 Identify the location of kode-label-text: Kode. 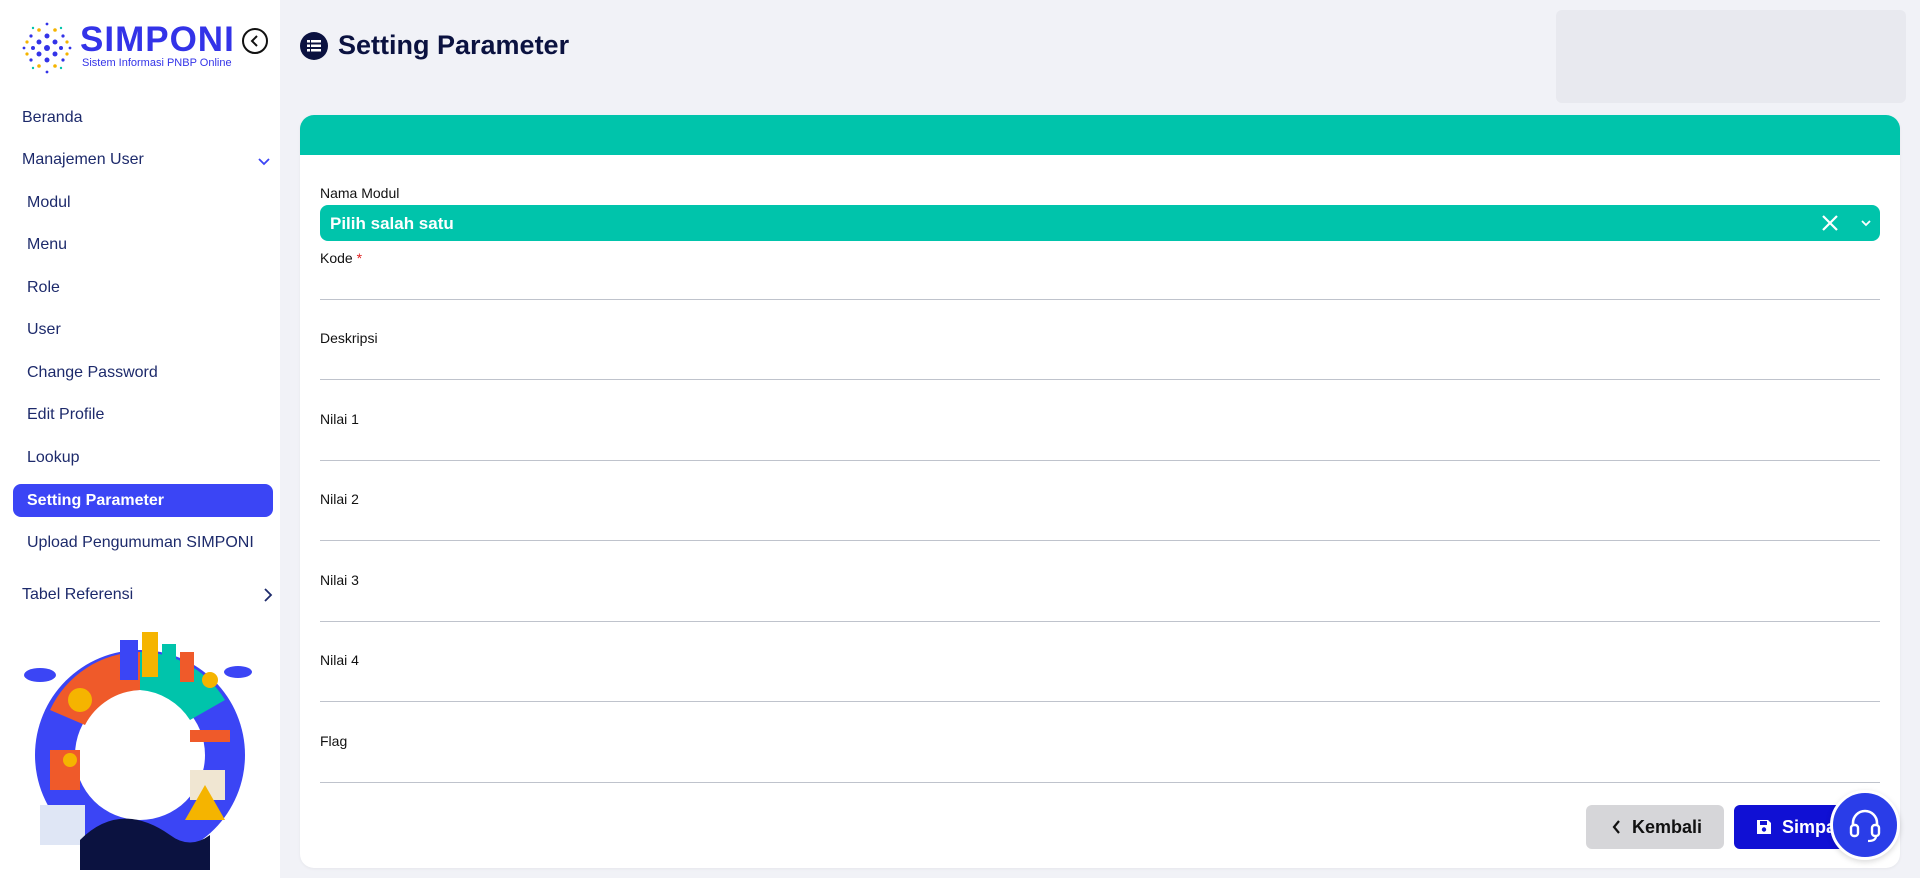
(336, 258).